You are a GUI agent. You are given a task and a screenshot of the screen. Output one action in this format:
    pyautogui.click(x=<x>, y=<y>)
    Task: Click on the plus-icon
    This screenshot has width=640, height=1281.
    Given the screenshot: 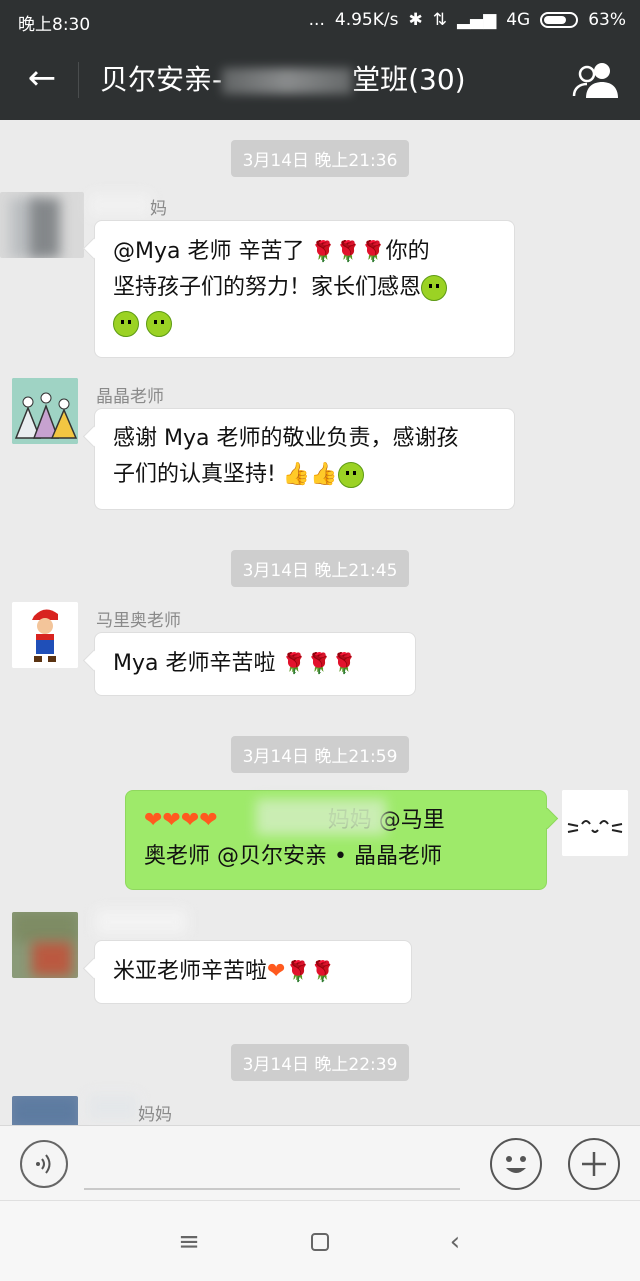 What is the action you would take?
    pyautogui.click(x=594, y=1164)
    